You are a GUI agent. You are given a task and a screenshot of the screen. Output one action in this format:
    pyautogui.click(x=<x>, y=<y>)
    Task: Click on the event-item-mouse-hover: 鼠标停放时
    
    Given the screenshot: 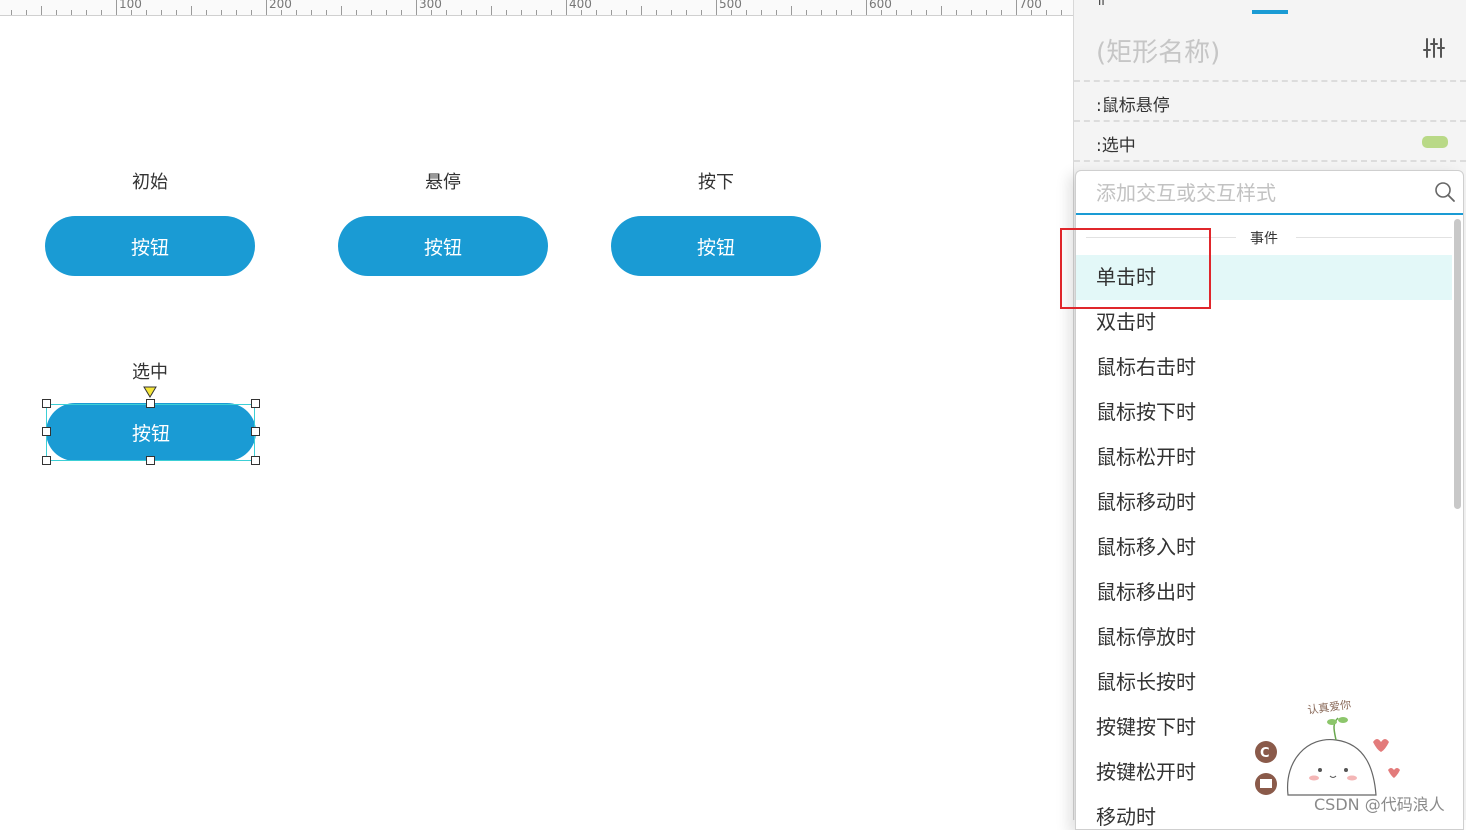 What is the action you would take?
    pyautogui.click(x=1264, y=637)
    